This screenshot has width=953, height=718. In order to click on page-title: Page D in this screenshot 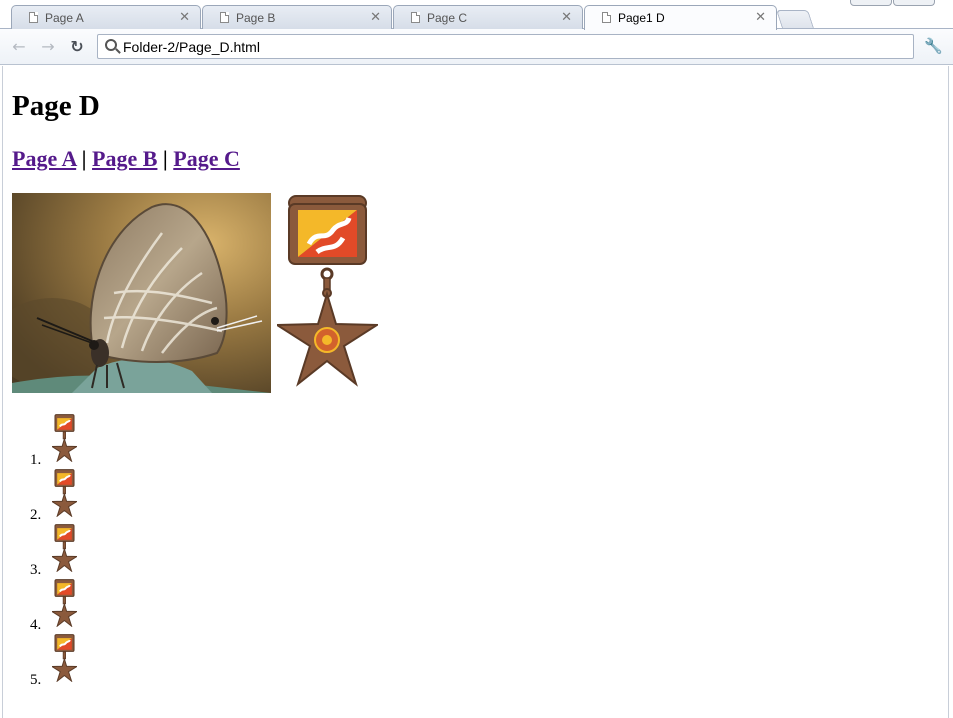, I will do `click(56, 106)`.